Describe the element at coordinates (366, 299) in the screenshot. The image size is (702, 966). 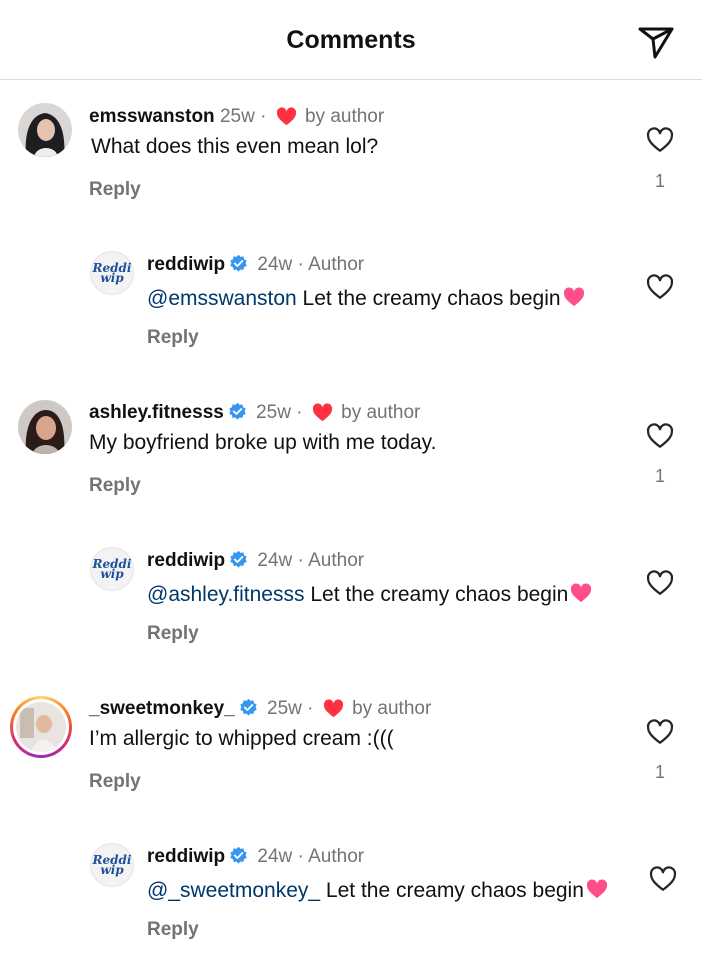
I see `reply-text: @emsswanston Let the creamy chaos begin` at that location.